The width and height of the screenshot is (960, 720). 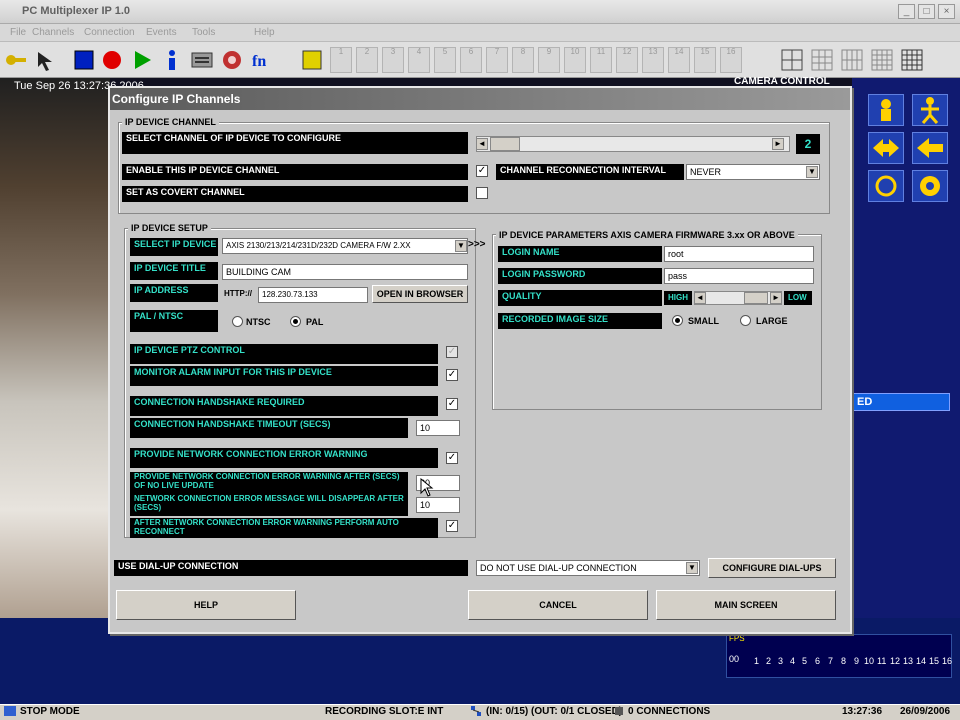 I want to click on channel-slider, so click(x=633, y=144).